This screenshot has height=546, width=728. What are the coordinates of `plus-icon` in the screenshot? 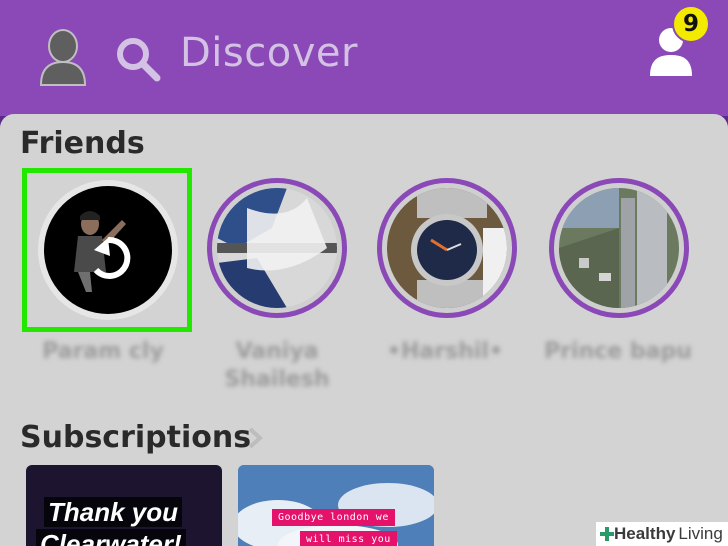 It's located at (607, 534).